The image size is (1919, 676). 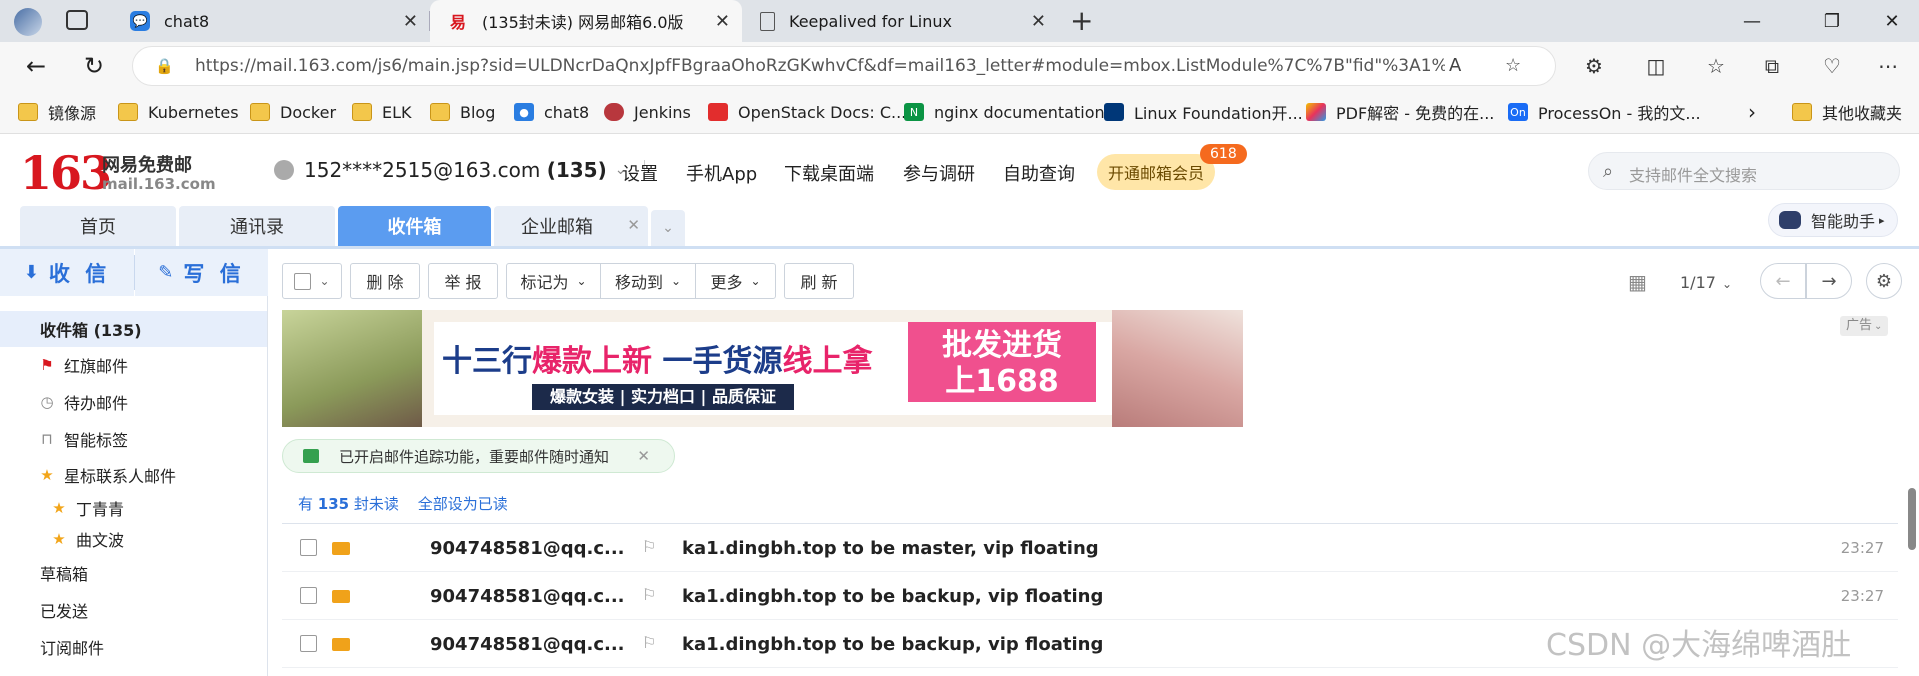 I want to click on tab-enterprise-mail: 企业邮箱 ✕, so click(x=571, y=226).